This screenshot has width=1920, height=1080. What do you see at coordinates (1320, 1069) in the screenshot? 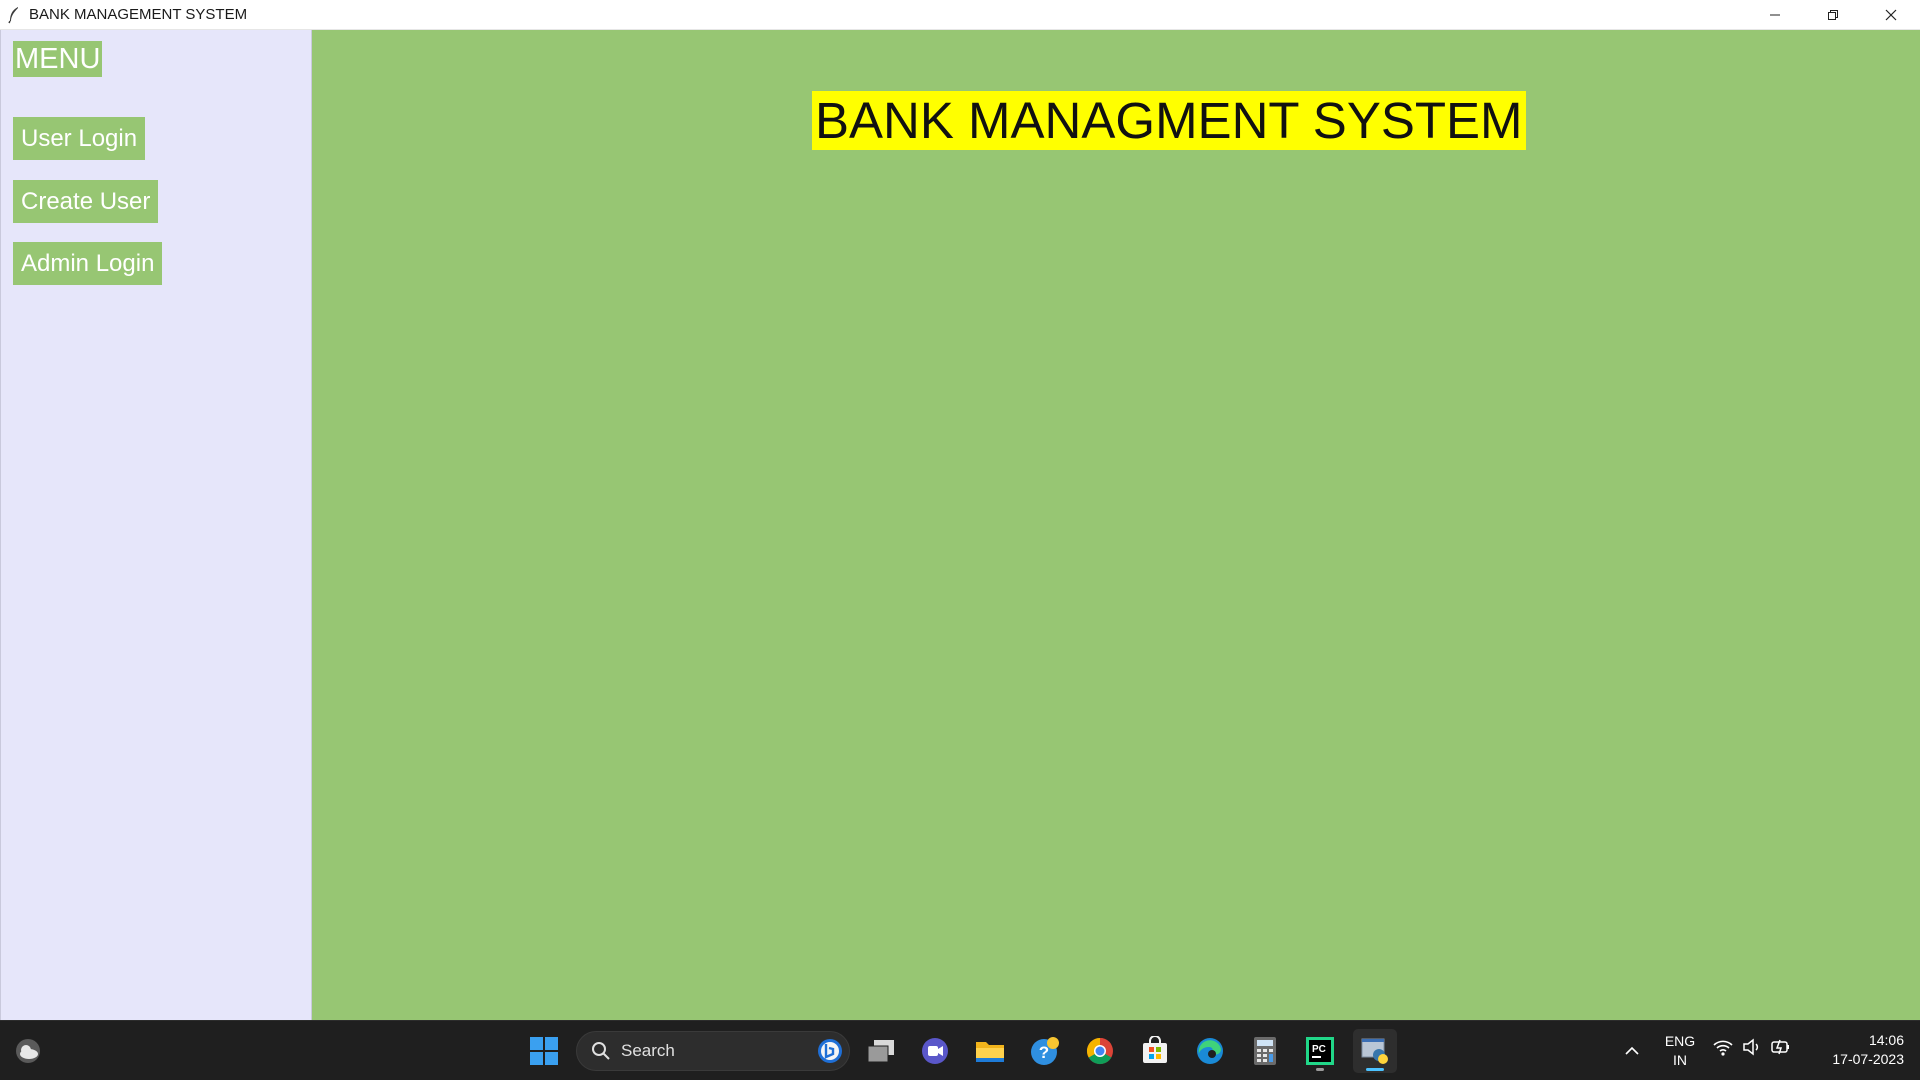
I see `running-indicator` at bounding box center [1320, 1069].